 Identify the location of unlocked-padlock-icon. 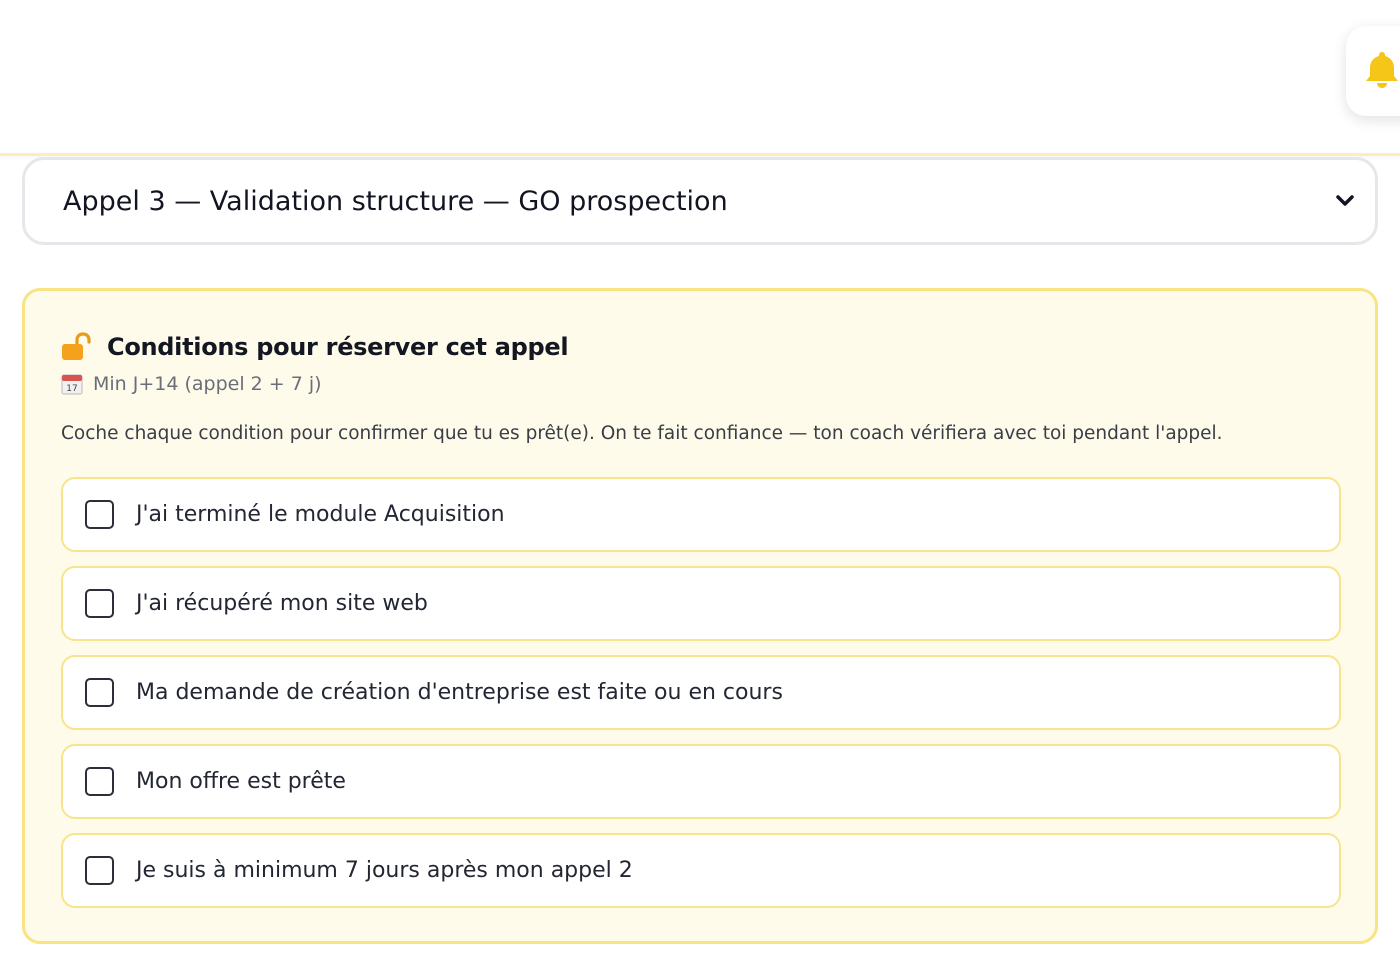
(76, 346).